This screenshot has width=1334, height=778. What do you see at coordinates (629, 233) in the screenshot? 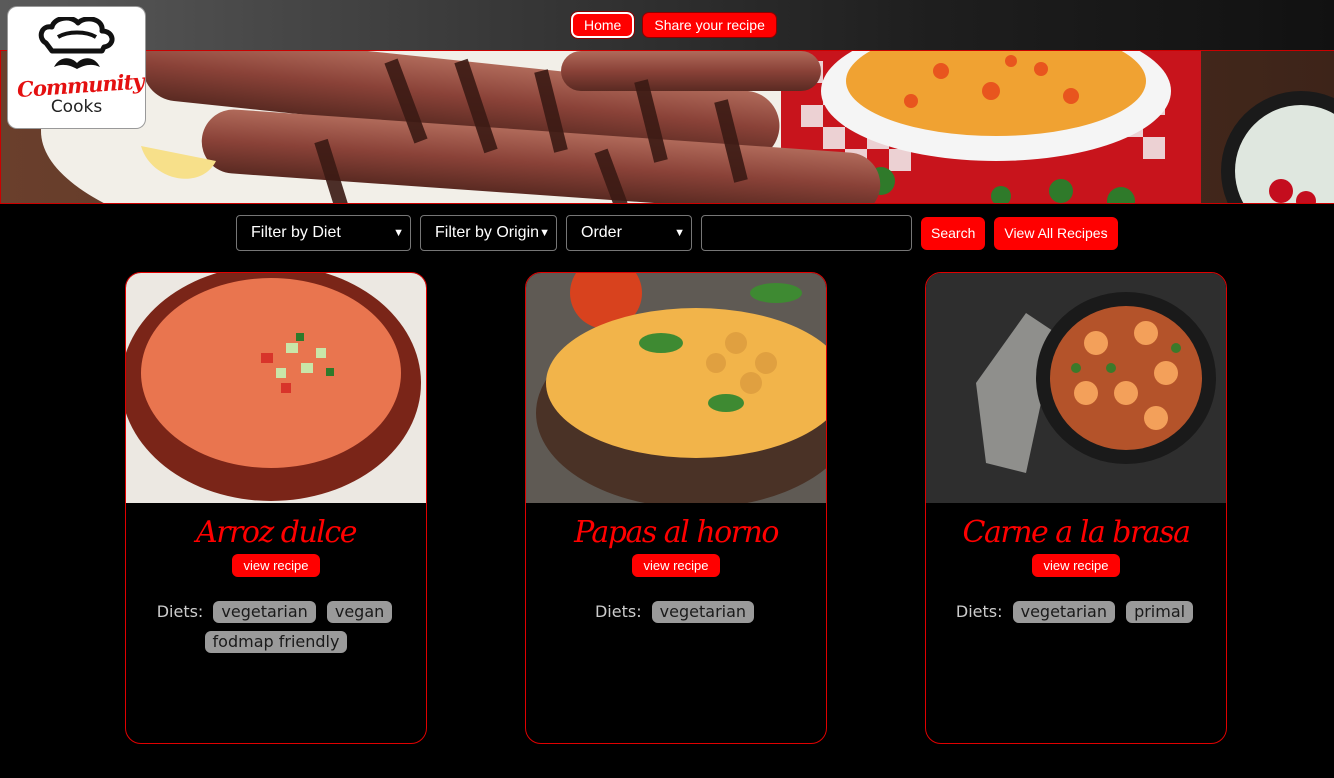
I see `order-select: Order ▼` at bounding box center [629, 233].